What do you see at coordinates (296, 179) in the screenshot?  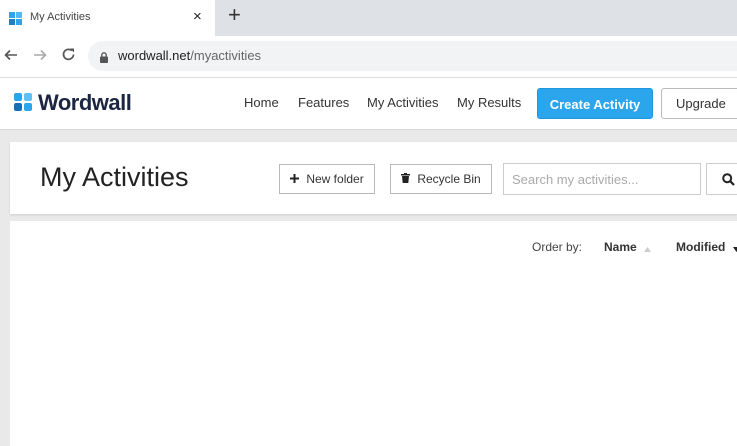 I see `plus-icon` at bounding box center [296, 179].